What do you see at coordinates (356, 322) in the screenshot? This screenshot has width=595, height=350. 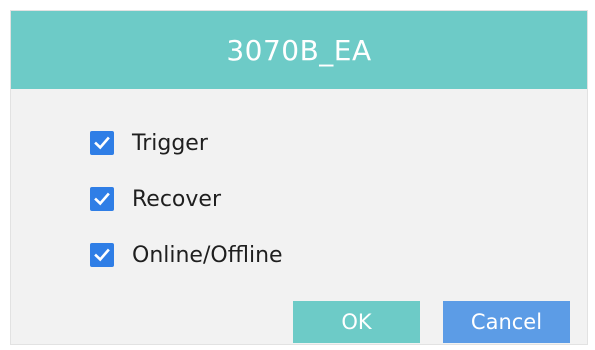 I see `ok-button: OK` at bounding box center [356, 322].